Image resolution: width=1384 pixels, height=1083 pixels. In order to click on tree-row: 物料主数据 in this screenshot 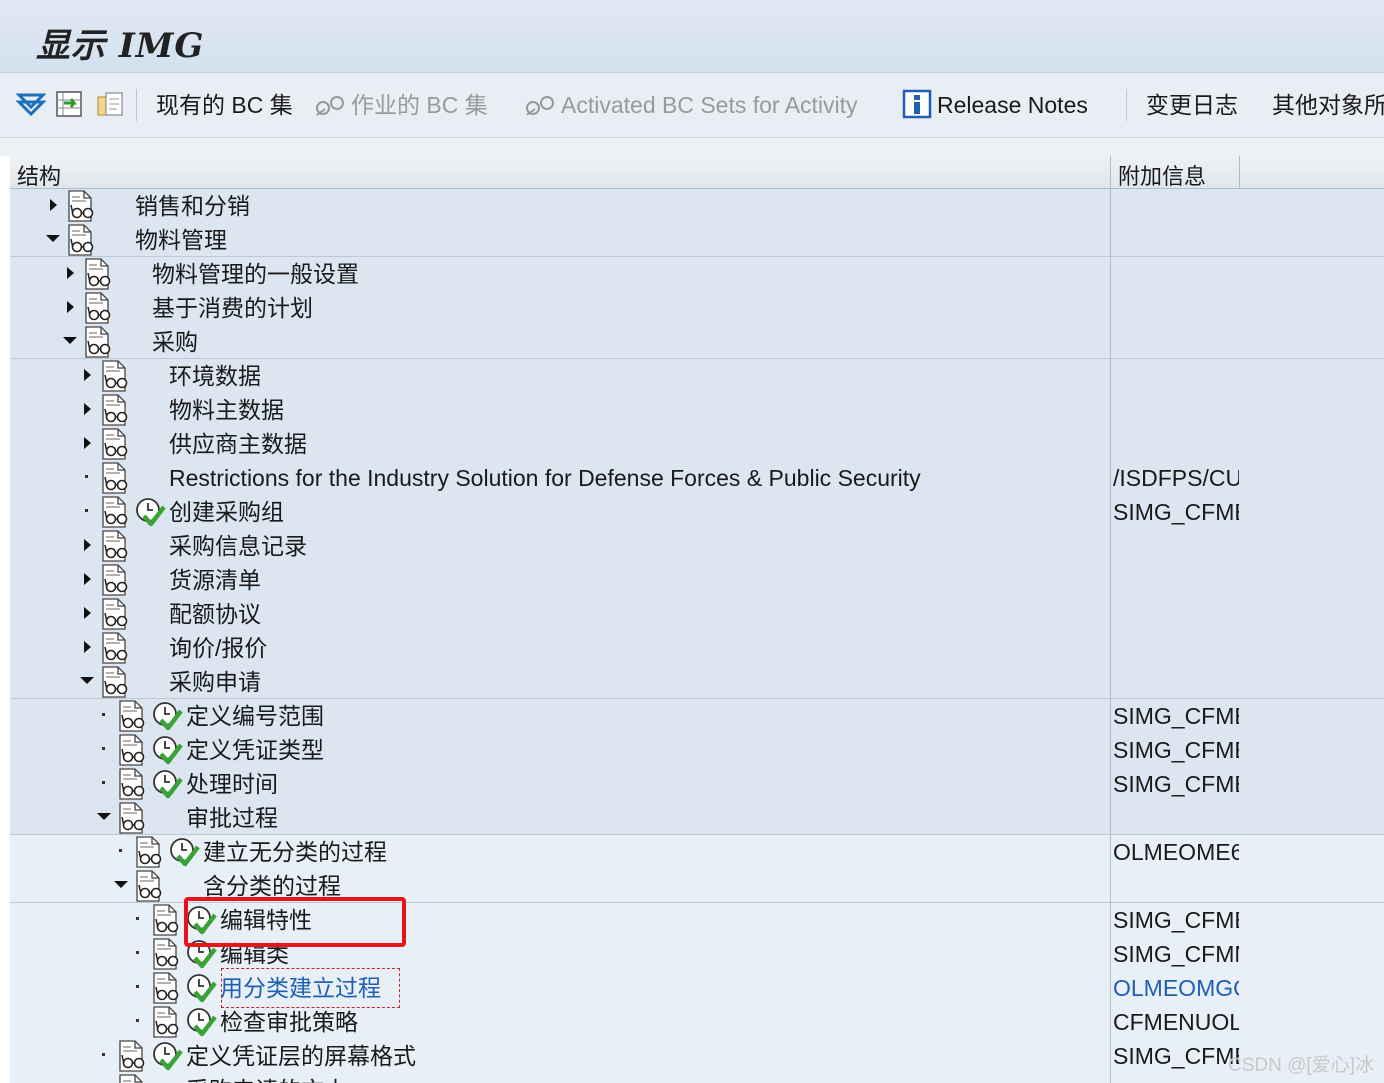, I will do `click(697, 410)`.